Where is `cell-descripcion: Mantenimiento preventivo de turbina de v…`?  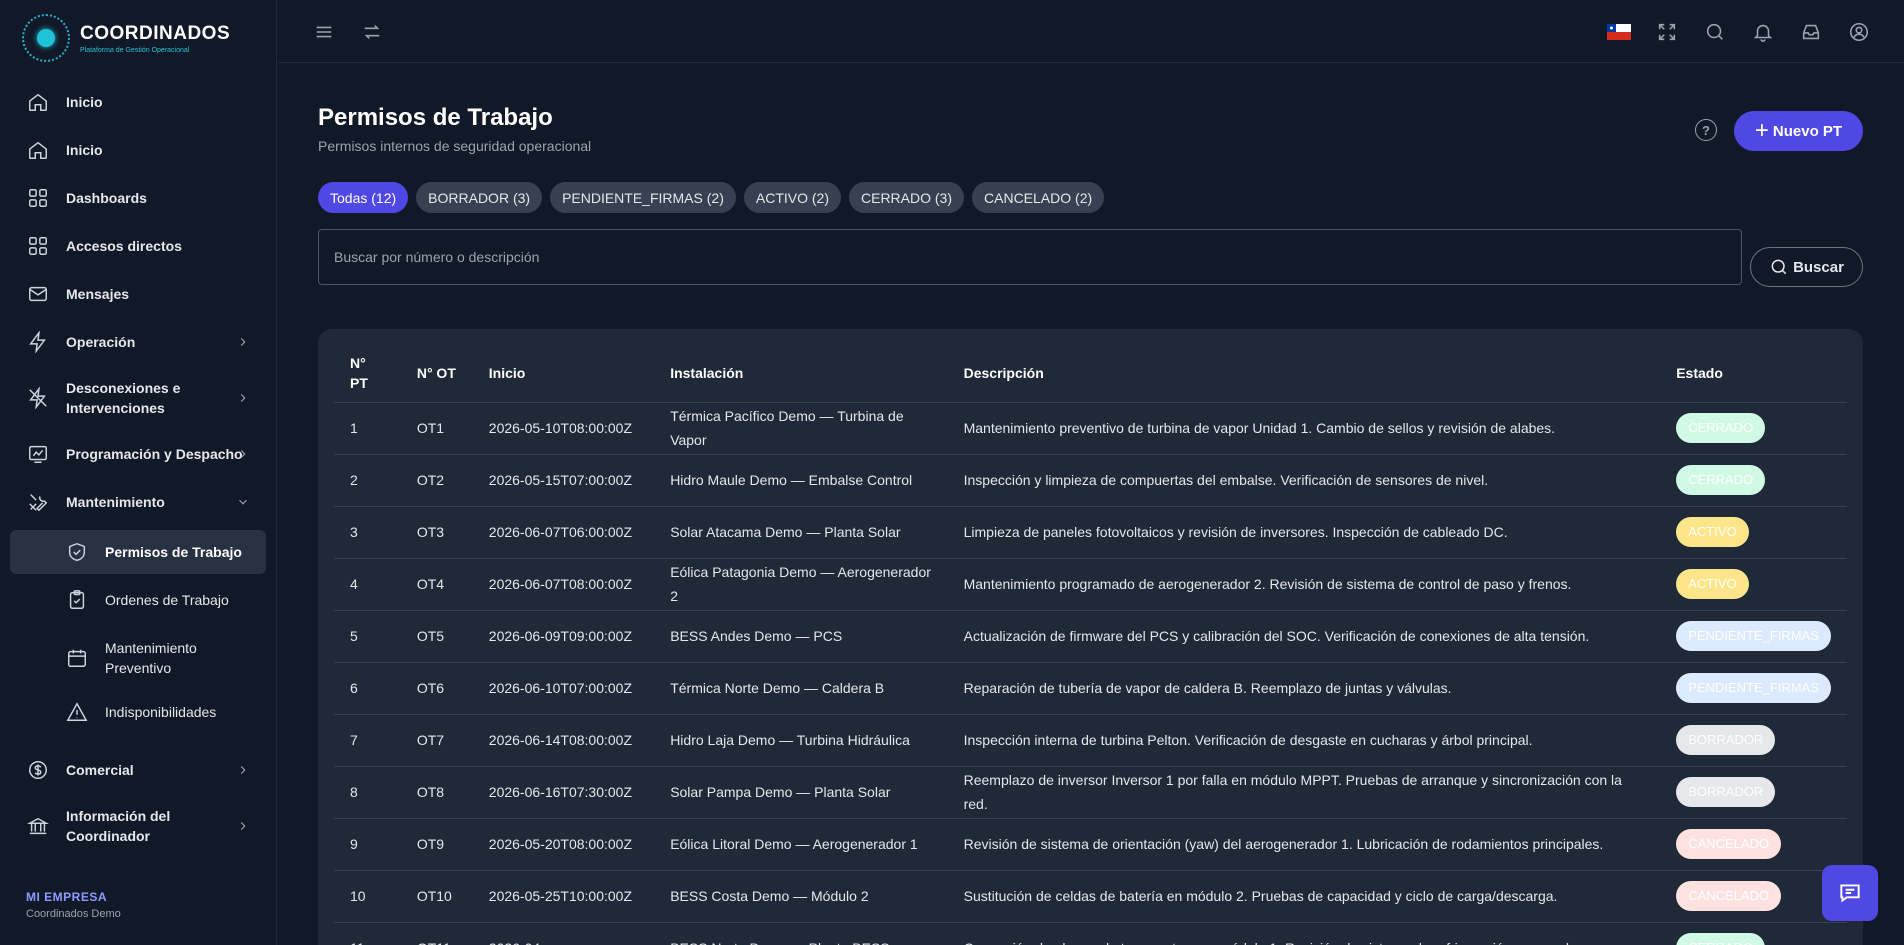 cell-descripcion: Mantenimiento preventivo de turbina de v… is located at coordinates (1304, 428).